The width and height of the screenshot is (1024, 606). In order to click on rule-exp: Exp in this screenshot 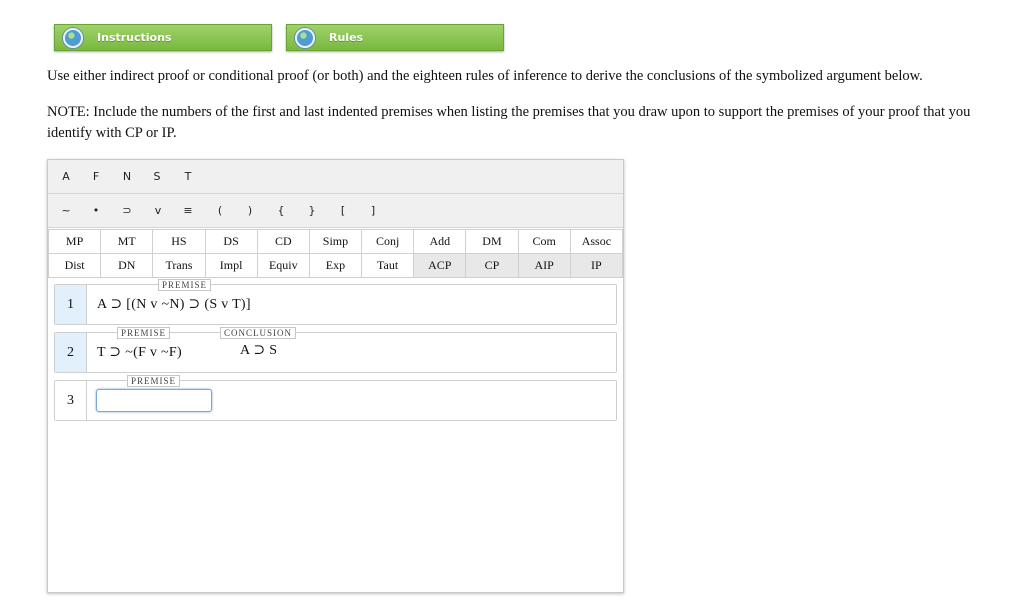, I will do `click(335, 265)`.